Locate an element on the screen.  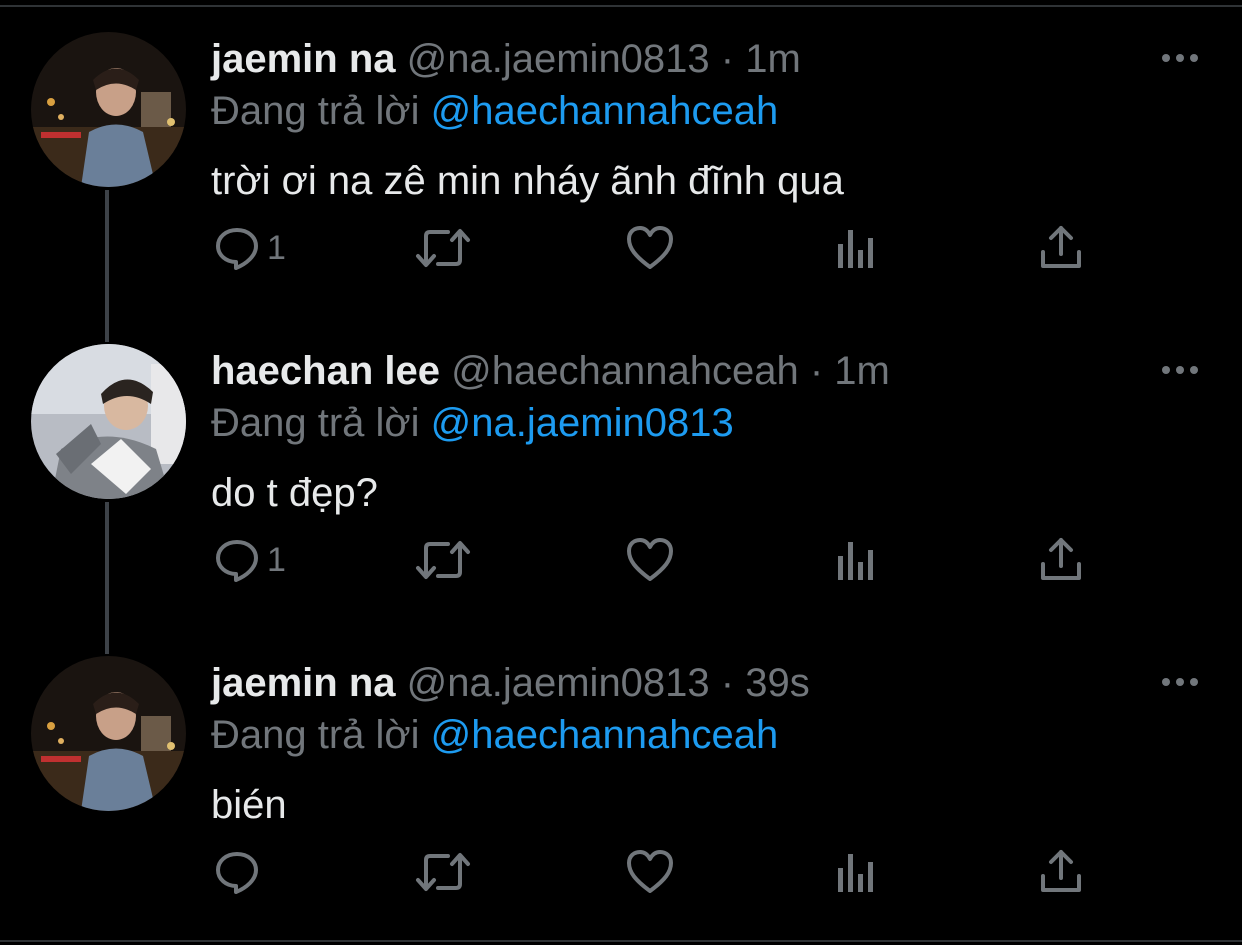
mention-link: @na.jaemin0813 is located at coordinates (582, 423).